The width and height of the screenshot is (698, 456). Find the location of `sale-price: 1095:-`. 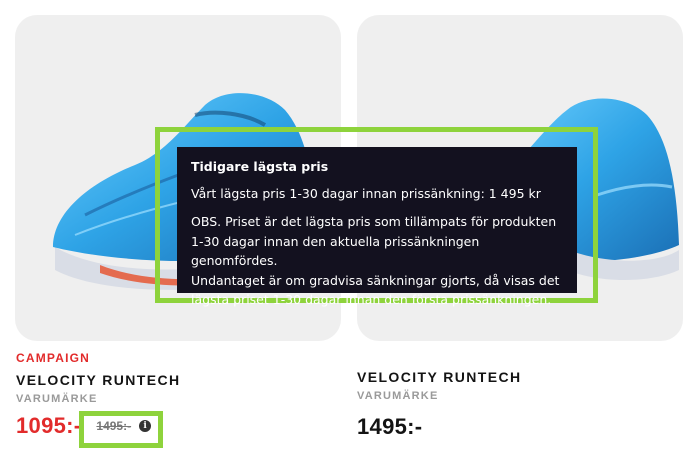

sale-price: 1095:- is located at coordinates (49, 425).